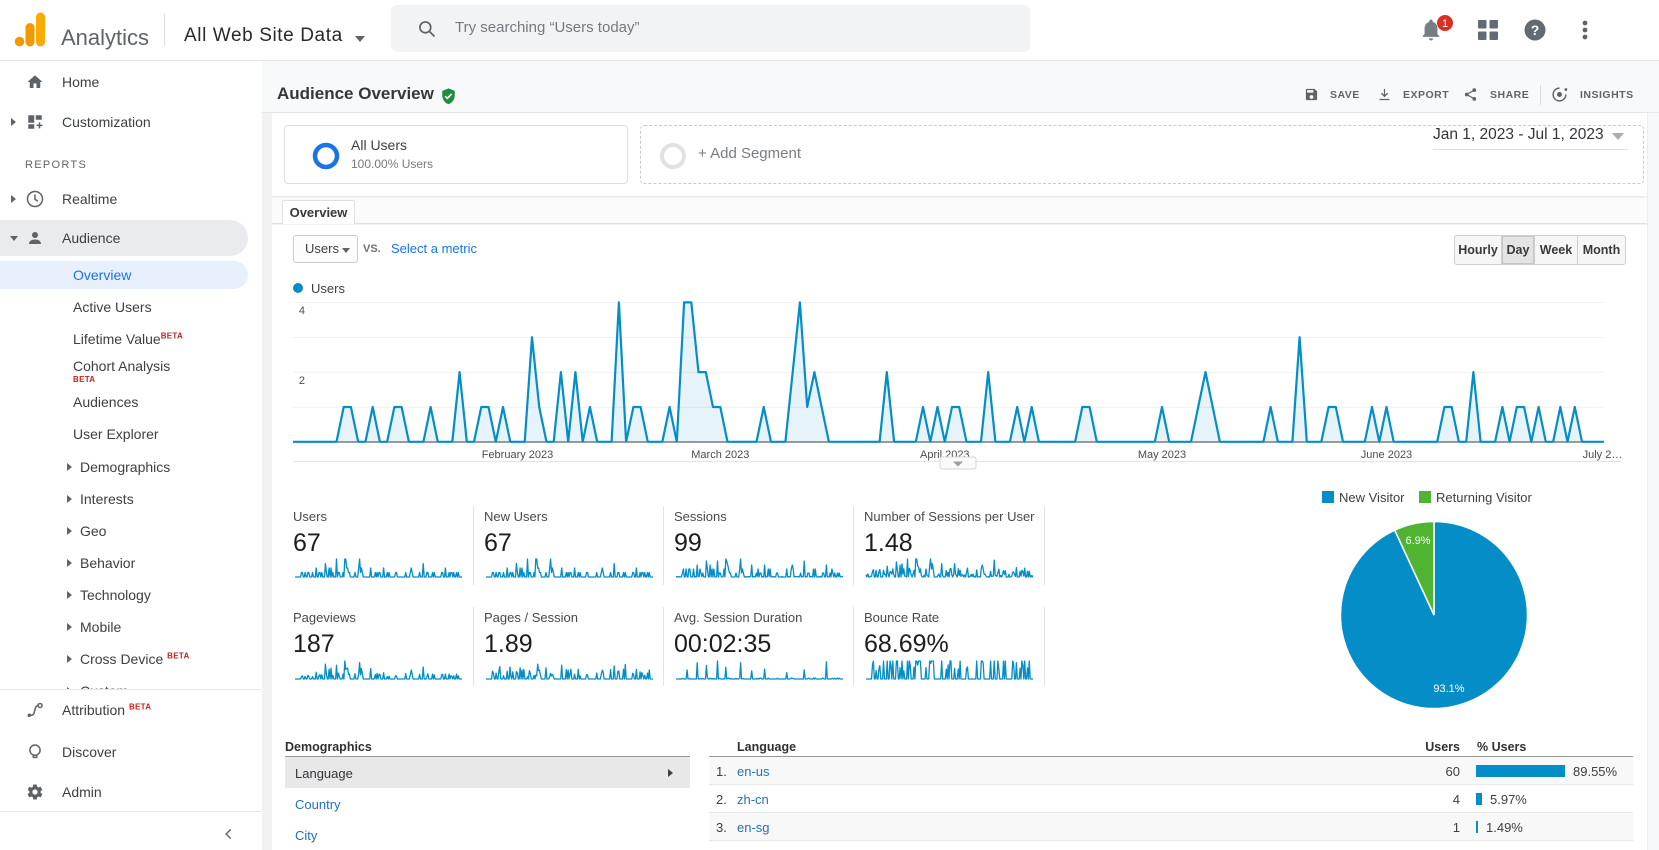 The height and width of the screenshot is (850, 1659). I want to click on svg-text: June 2023, so click(1386, 455).